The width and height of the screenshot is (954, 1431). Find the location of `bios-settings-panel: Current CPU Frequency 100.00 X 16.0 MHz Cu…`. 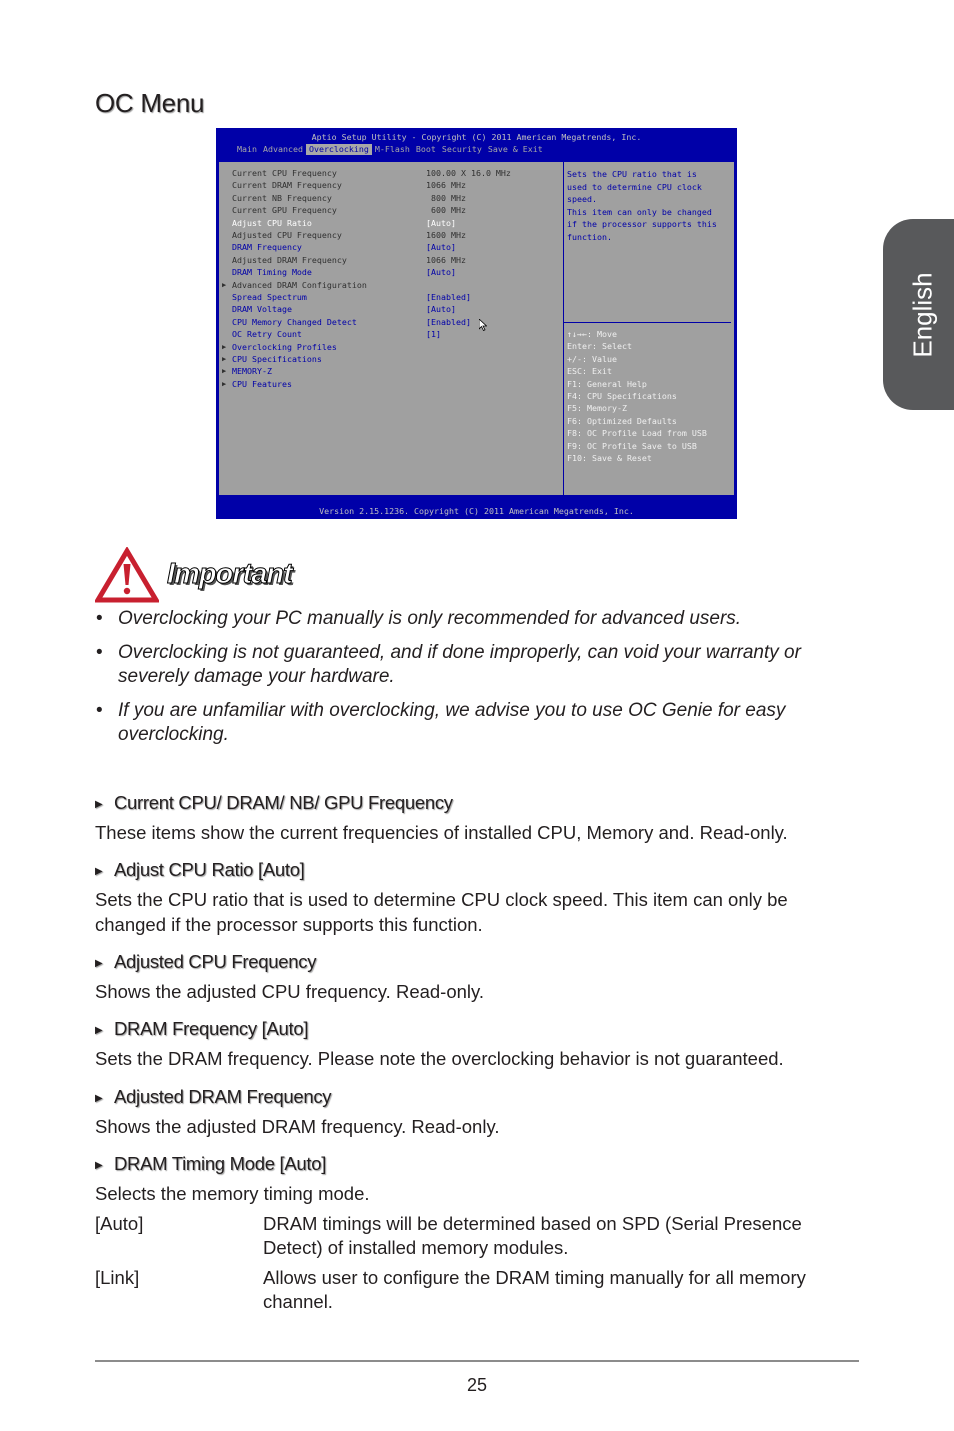

bios-settings-panel: Current CPU Frequency 100.00 X 16.0 MHz Cu… is located at coordinates (391, 328).